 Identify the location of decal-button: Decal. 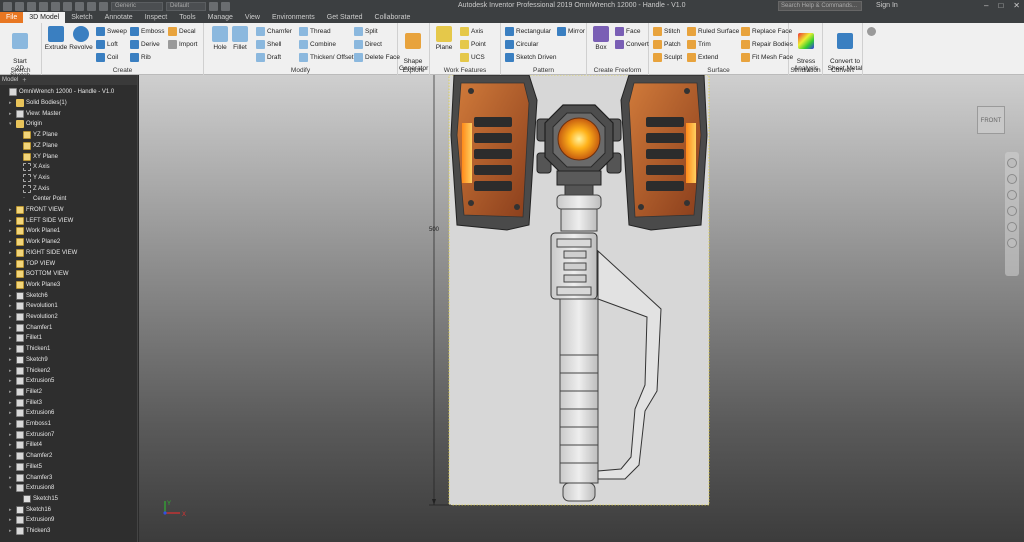
(182, 31).